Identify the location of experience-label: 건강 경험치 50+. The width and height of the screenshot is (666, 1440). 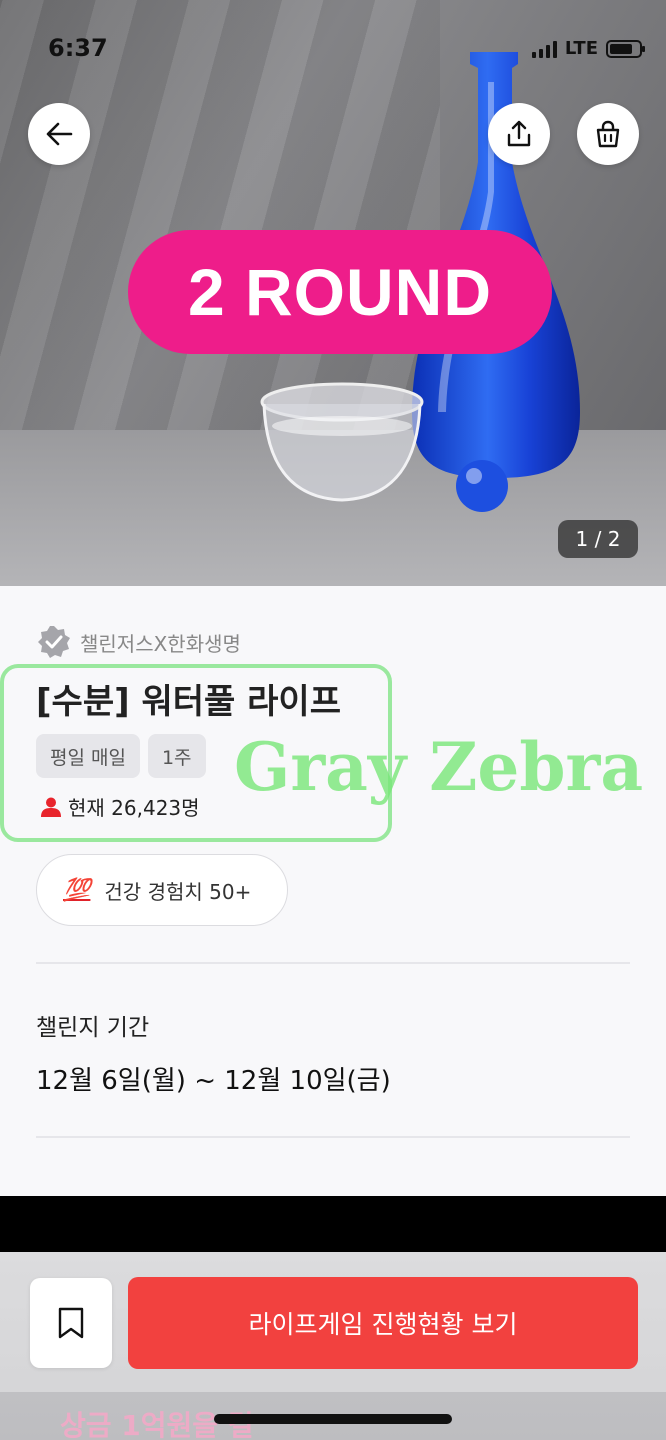
(178, 891).